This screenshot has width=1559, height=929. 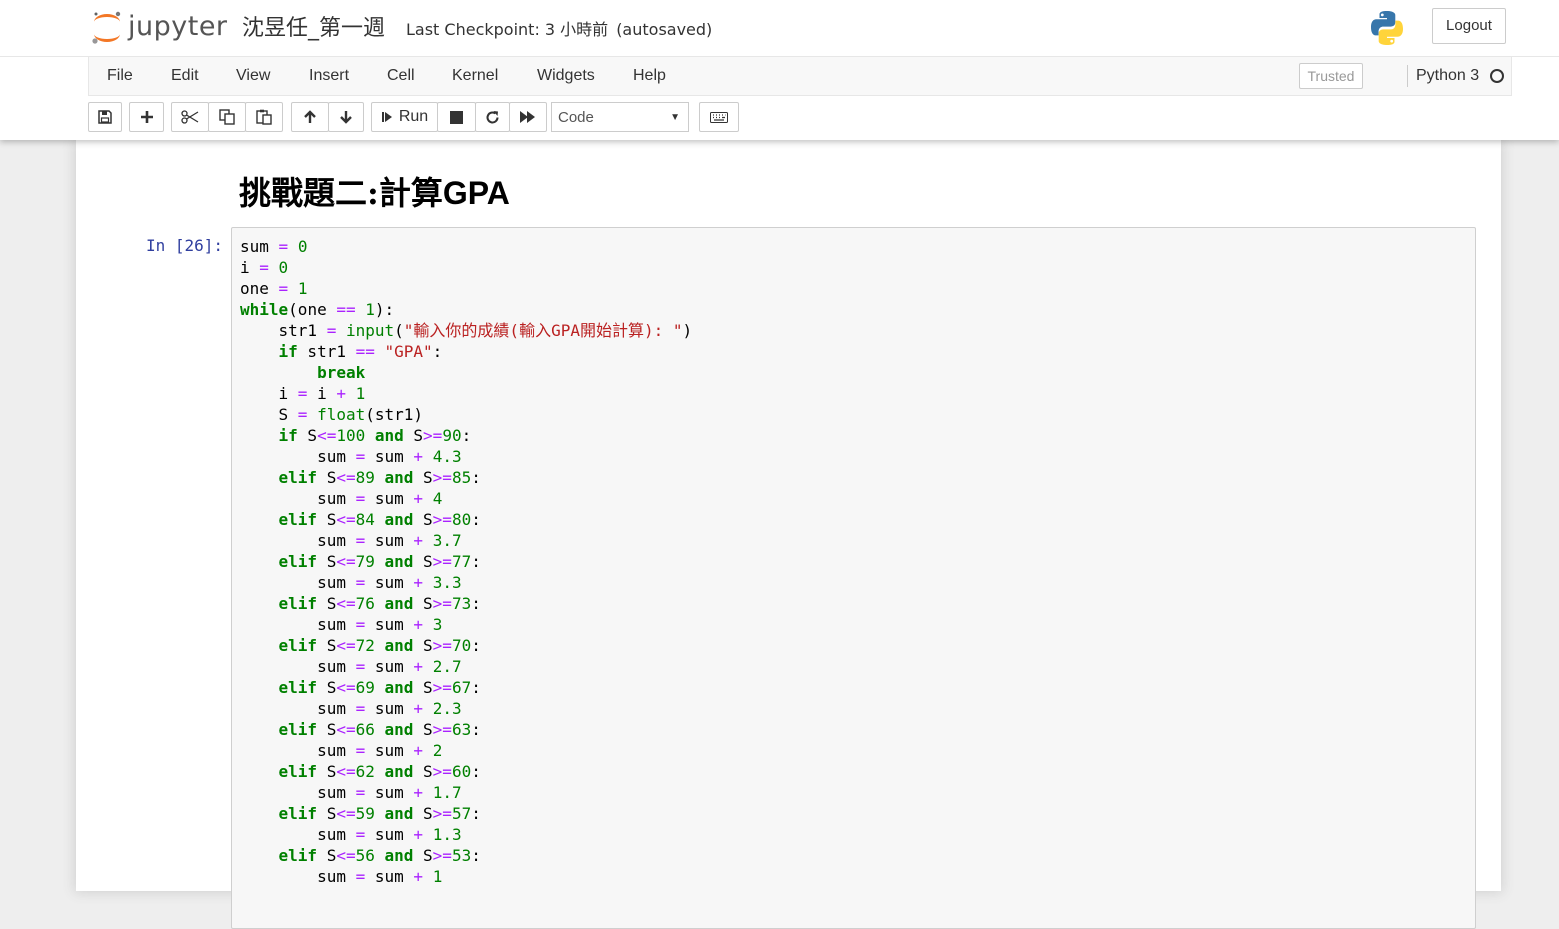 What do you see at coordinates (576, 117) in the screenshot?
I see `cell-type-value: Code` at bounding box center [576, 117].